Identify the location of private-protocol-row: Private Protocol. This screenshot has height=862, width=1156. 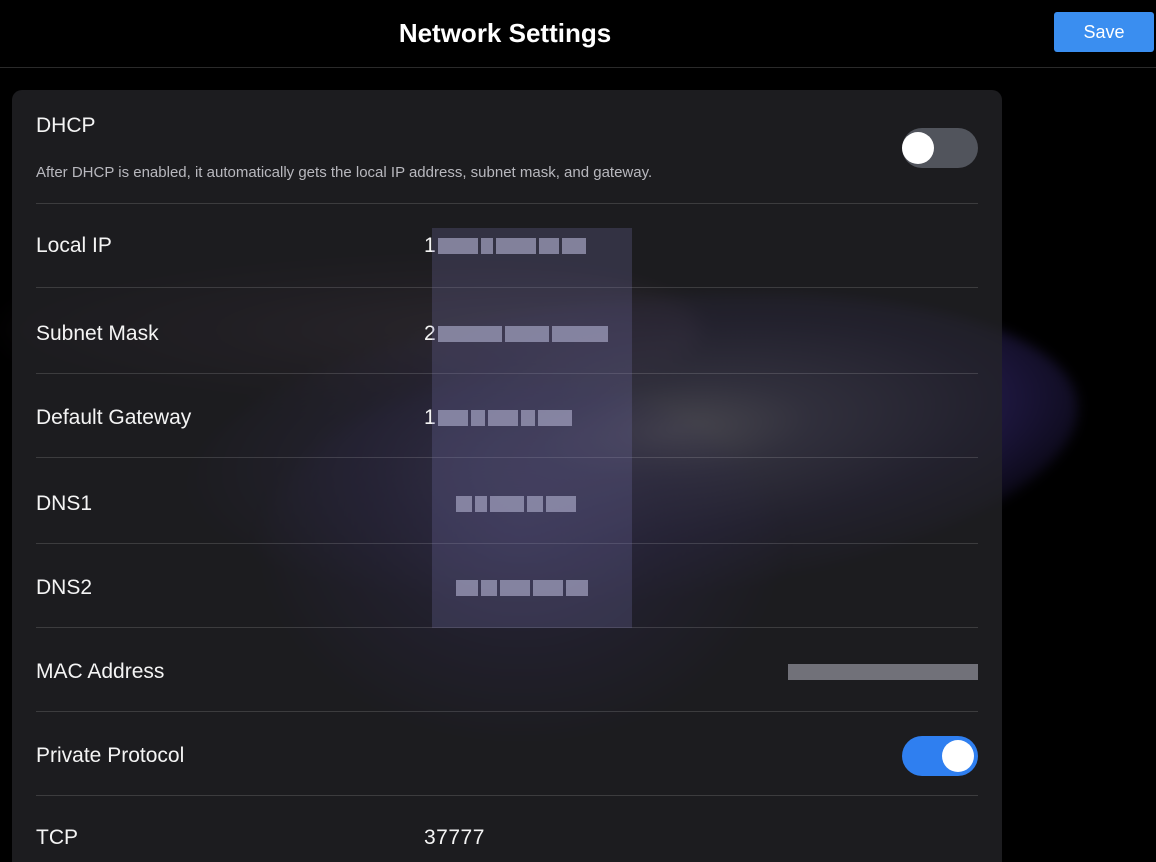
(507, 754).